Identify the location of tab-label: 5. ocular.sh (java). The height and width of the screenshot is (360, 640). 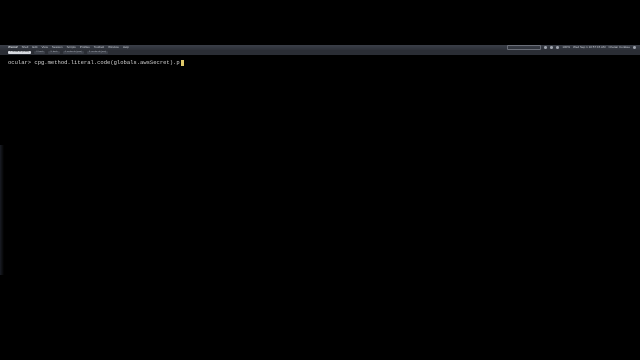
(97, 52).